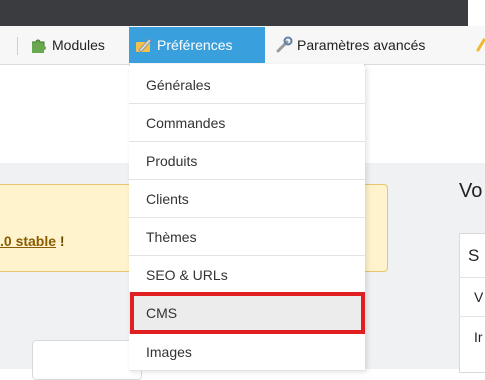 The width and height of the screenshot is (485, 380). What do you see at coordinates (242, 13) in the screenshot?
I see `top-admin-bar` at bounding box center [242, 13].